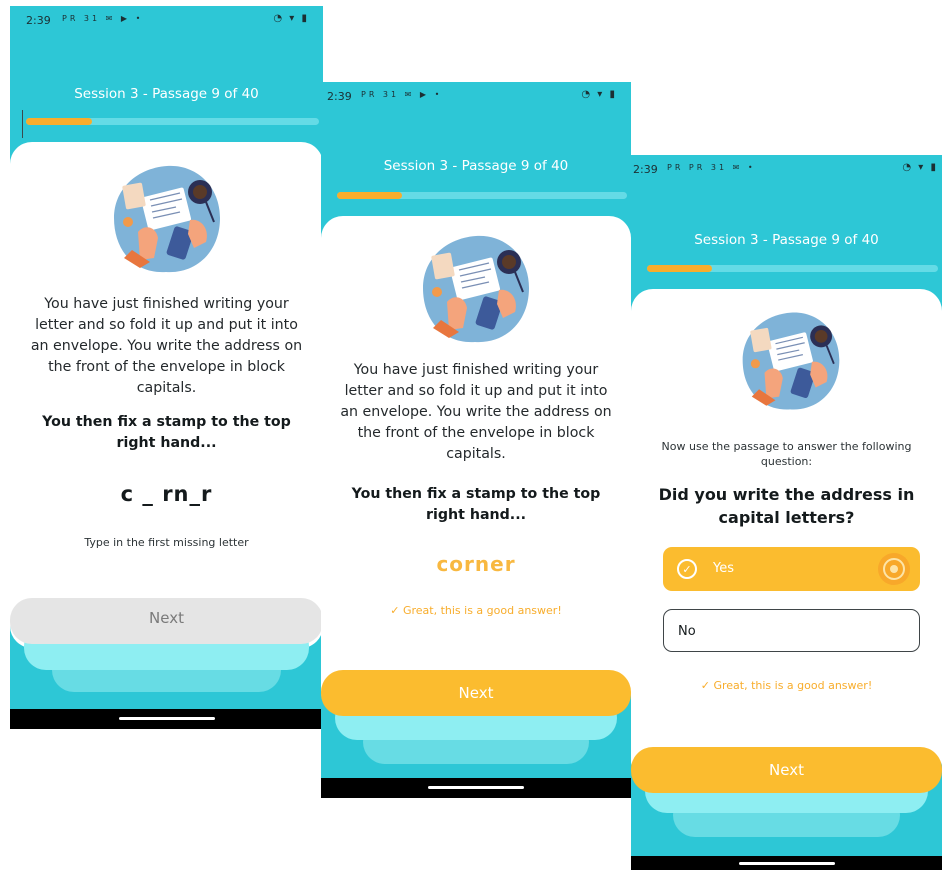  What do you see at coordinates (166, 494) in the screenshot?
I see `gap-word: c _ rn_r` at bounding box center [166, 494].